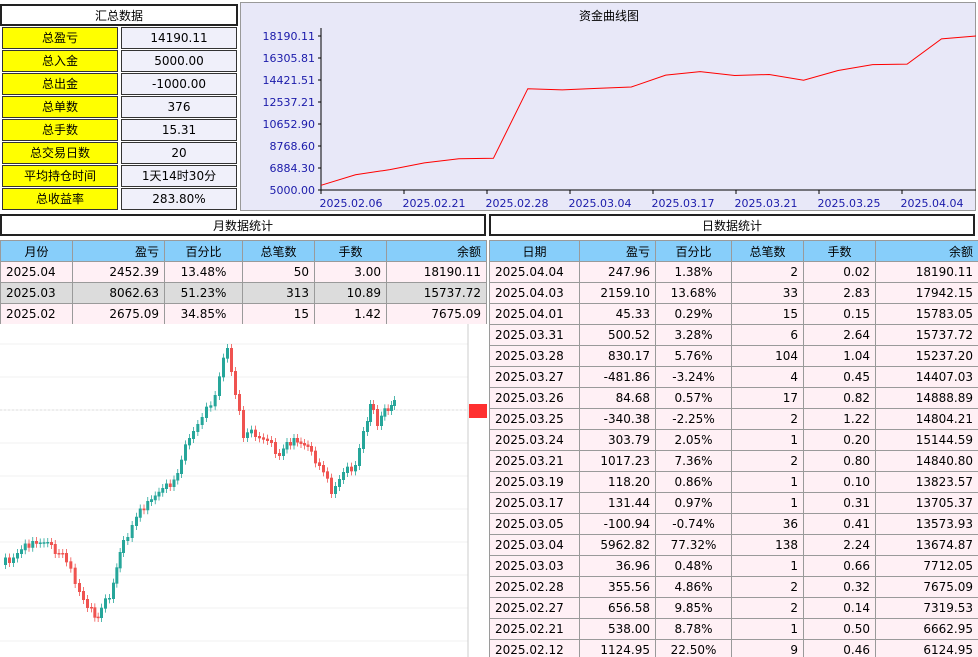  I want to click on summary-label: 平均持仓时间, so click(60, 176).